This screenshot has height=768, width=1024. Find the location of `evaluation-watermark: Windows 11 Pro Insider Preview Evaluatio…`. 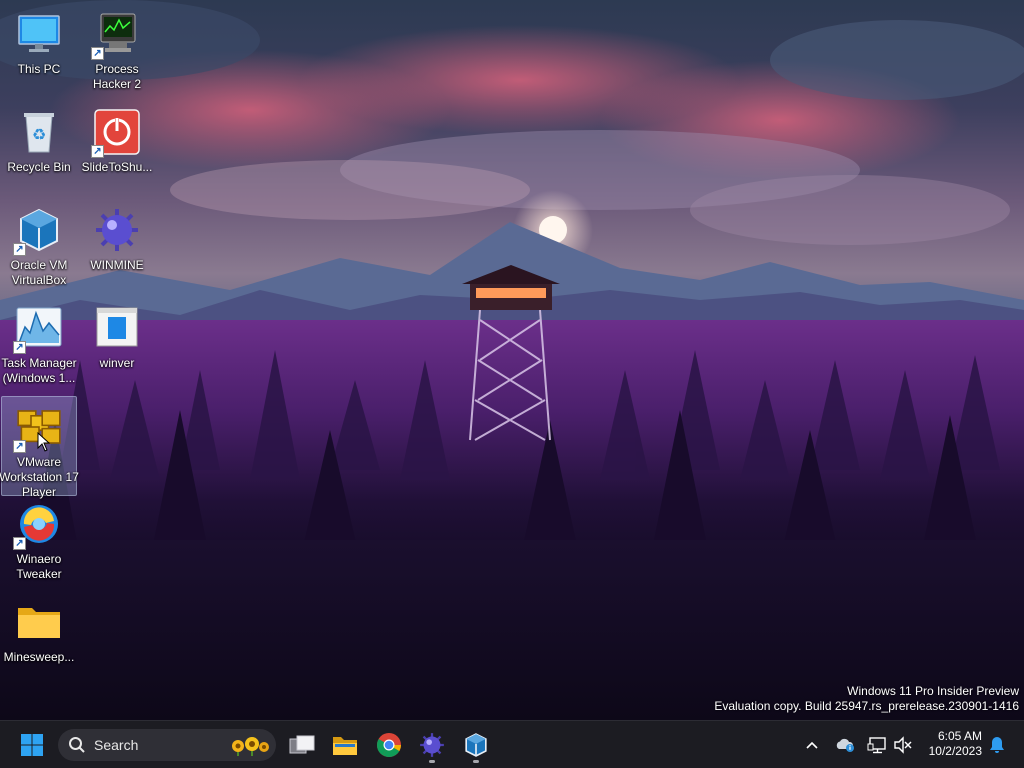

evaluation-watermark: Windows 11 Pro Insider Preview Evaluatio… is located at coordinates (866, 699).